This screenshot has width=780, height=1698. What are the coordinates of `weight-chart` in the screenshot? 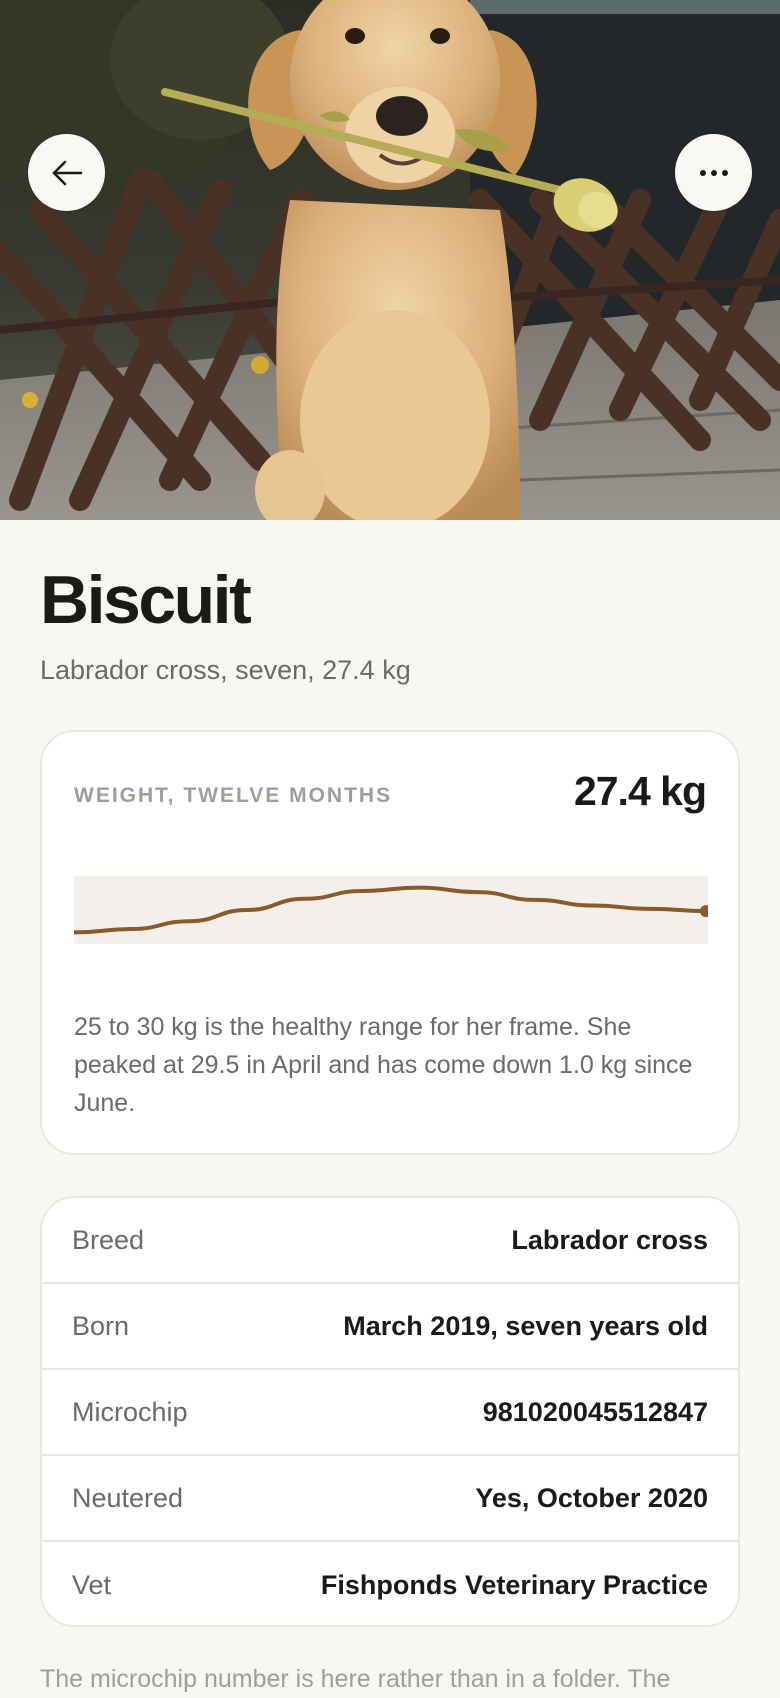 It's located at (391, 910).